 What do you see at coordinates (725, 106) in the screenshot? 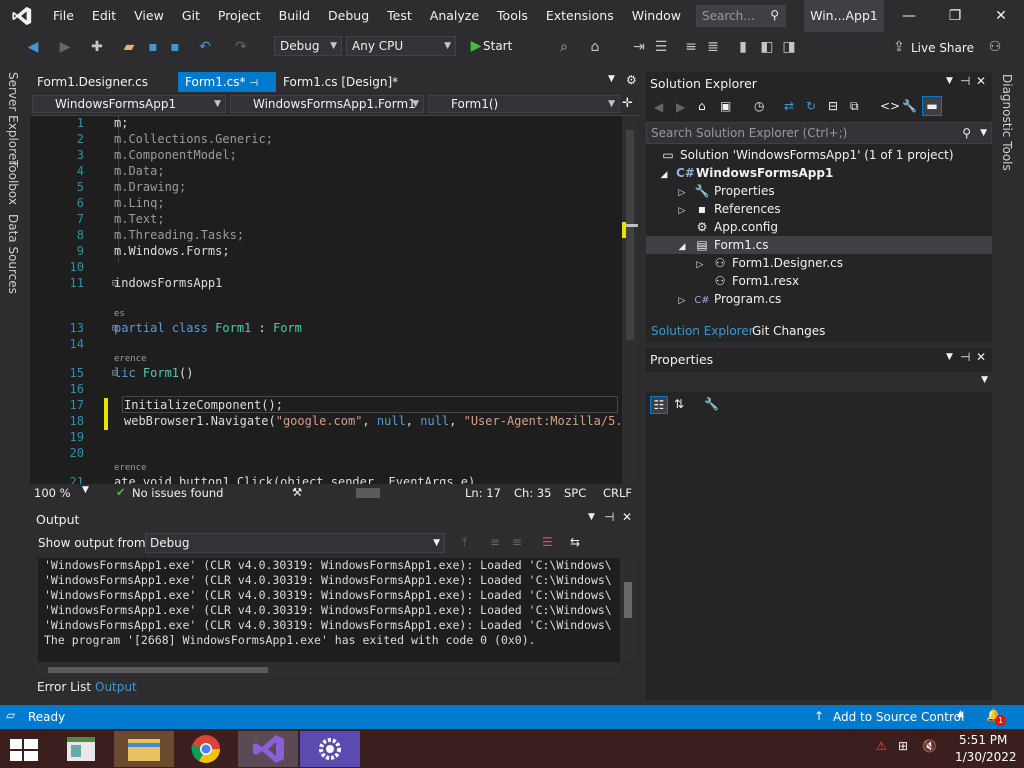
I see `switch-views-icon: ▣` at bounding box center [725, 106].